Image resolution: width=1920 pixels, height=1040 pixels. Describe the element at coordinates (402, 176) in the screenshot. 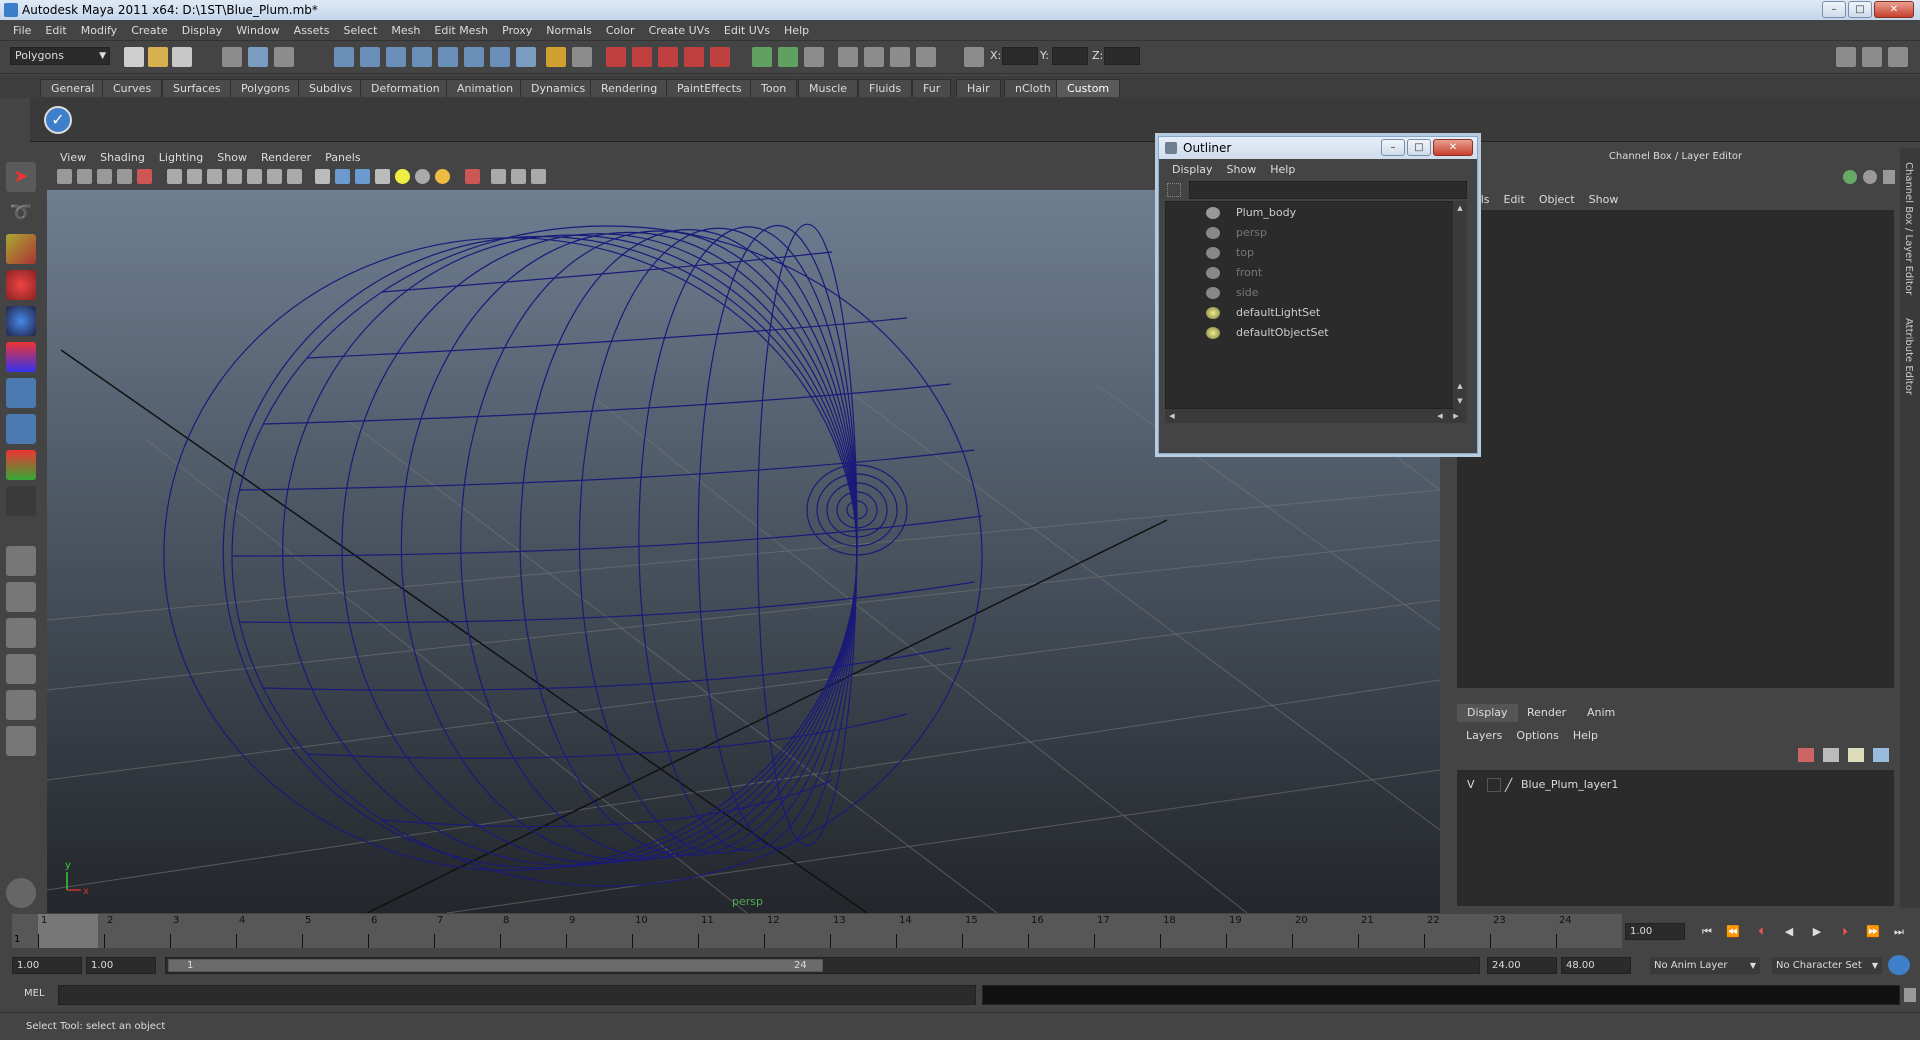

I see `default-lighting-icon` at that location.